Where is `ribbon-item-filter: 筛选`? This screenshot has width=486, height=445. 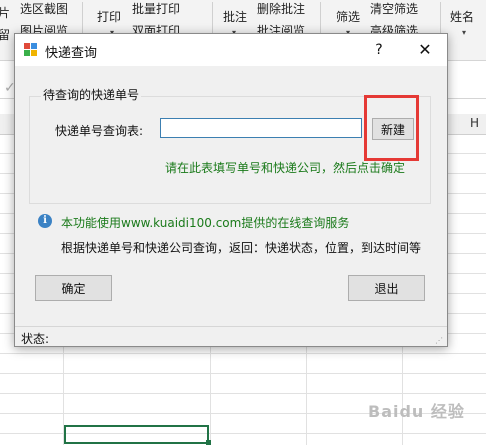 ribbon-item-filter: 筛选 is located at coordinates (348, 16).